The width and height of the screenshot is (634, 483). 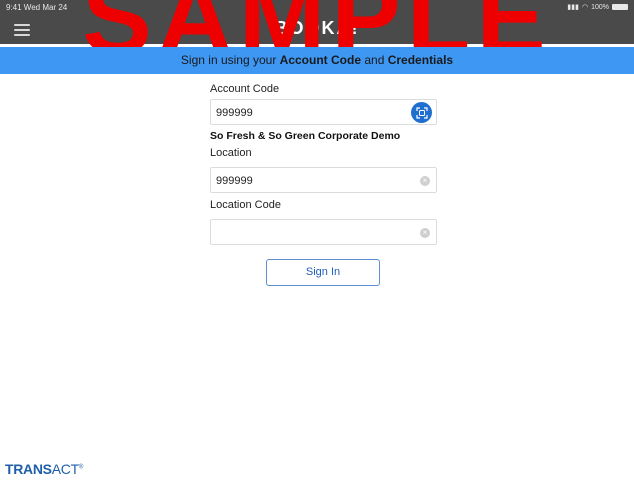 I want to click on scan-icon, so click(x=421, y=112).